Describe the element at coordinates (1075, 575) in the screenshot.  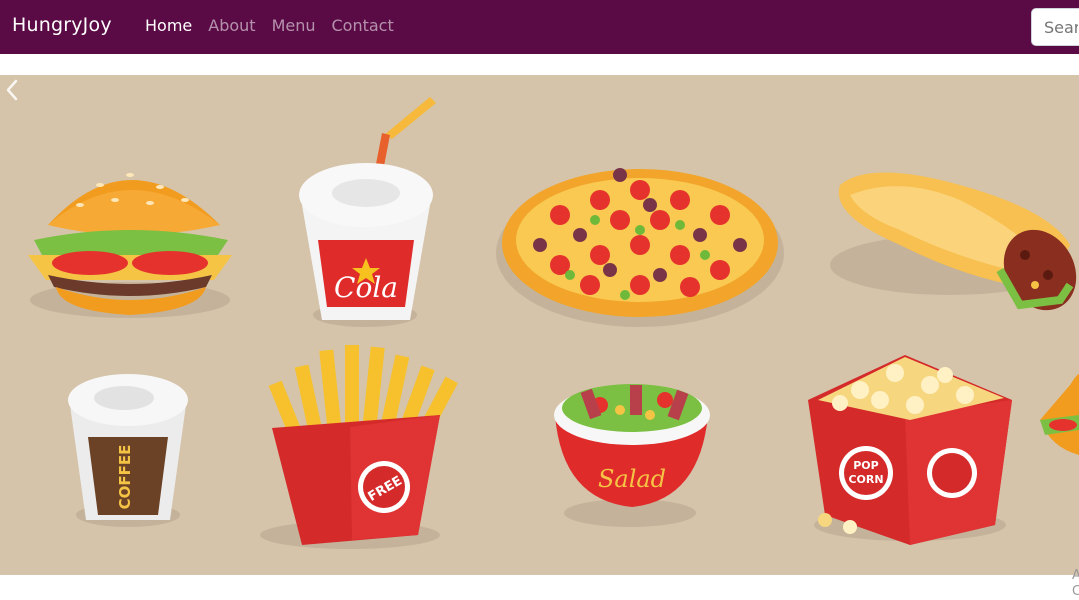
I see `caption-line-1: A` at that location.